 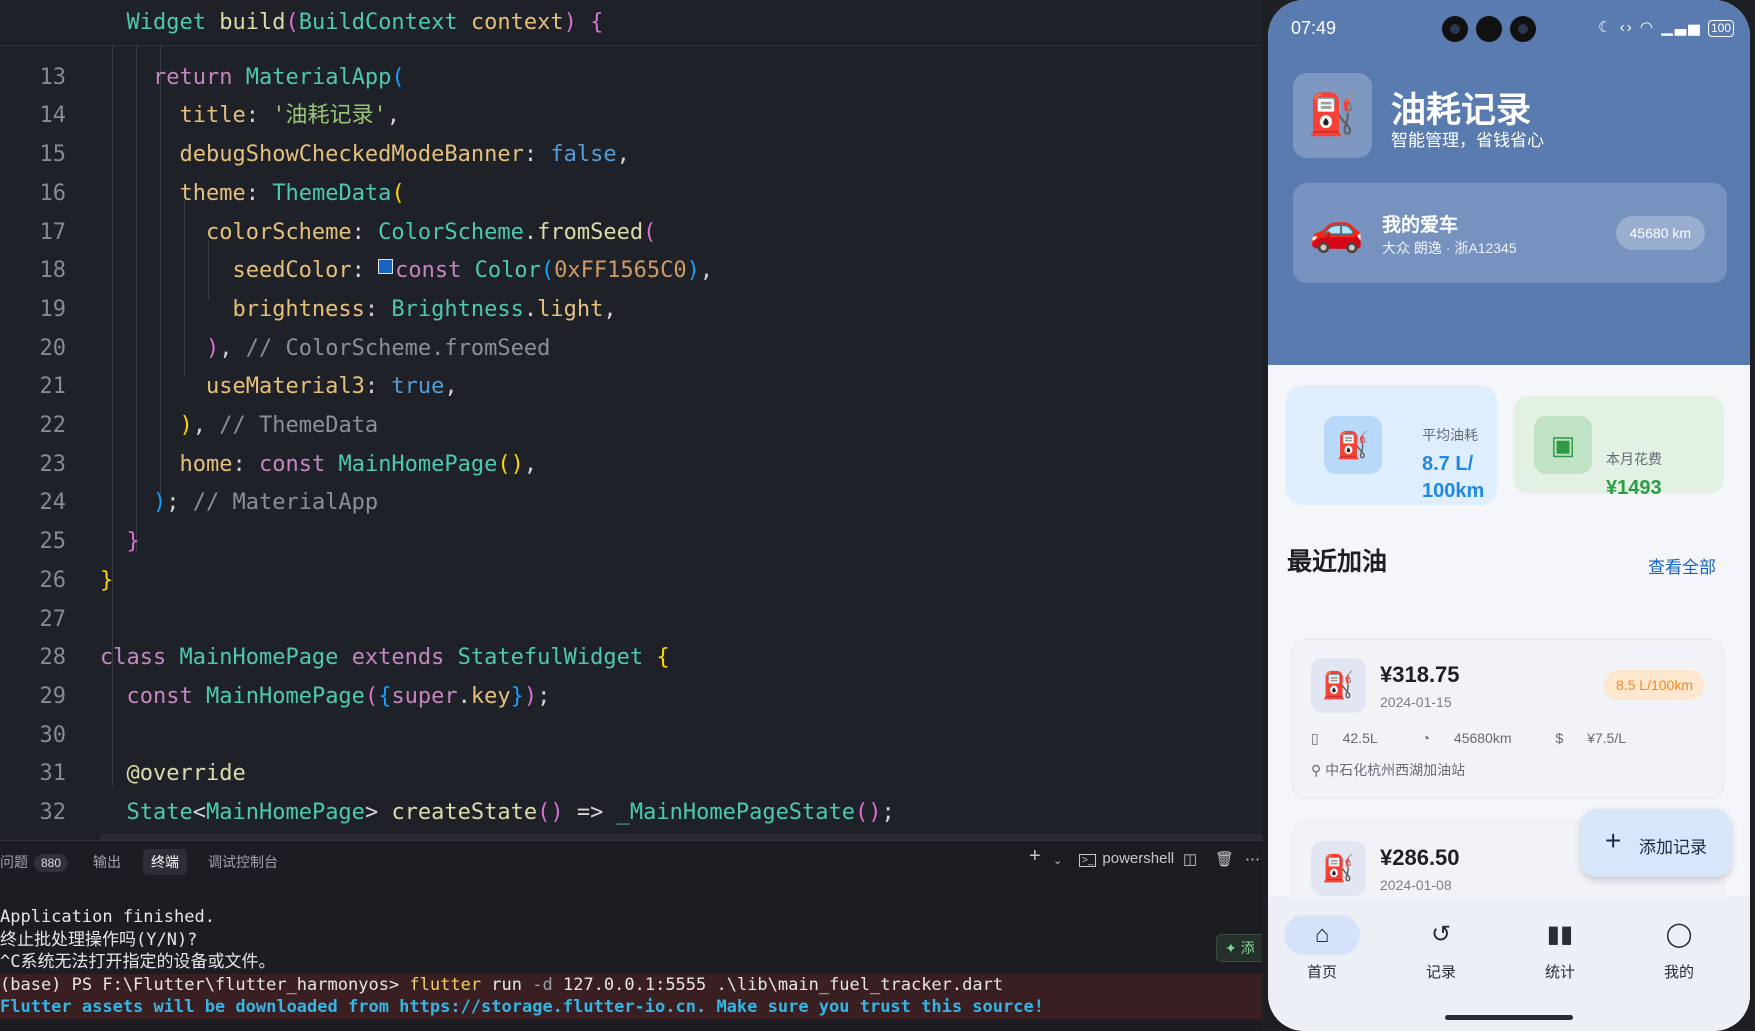 What do you see at coordinates (53, 387) in the screenshot?
I see `line-number: 21` at bounding box center [53, 387].